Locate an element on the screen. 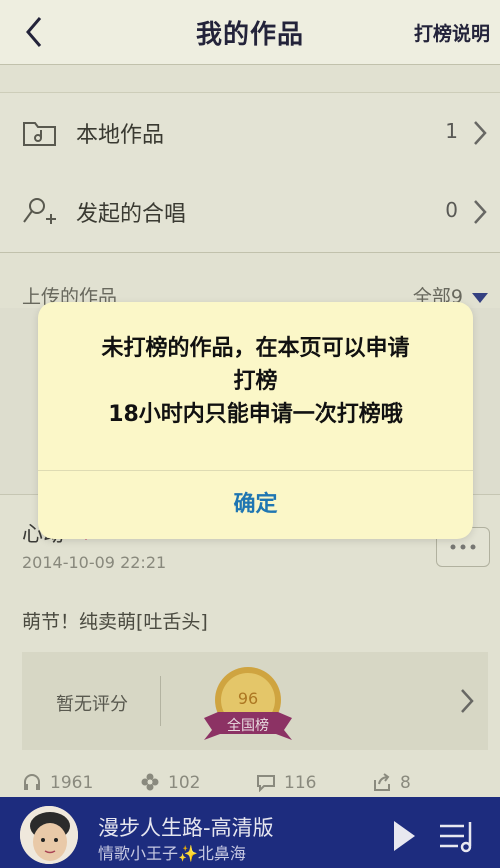 The image size is (500, 868). dialog-message-line-3: 18小时内只能申请一次打榜哦 is located at coordinates (255, 414).